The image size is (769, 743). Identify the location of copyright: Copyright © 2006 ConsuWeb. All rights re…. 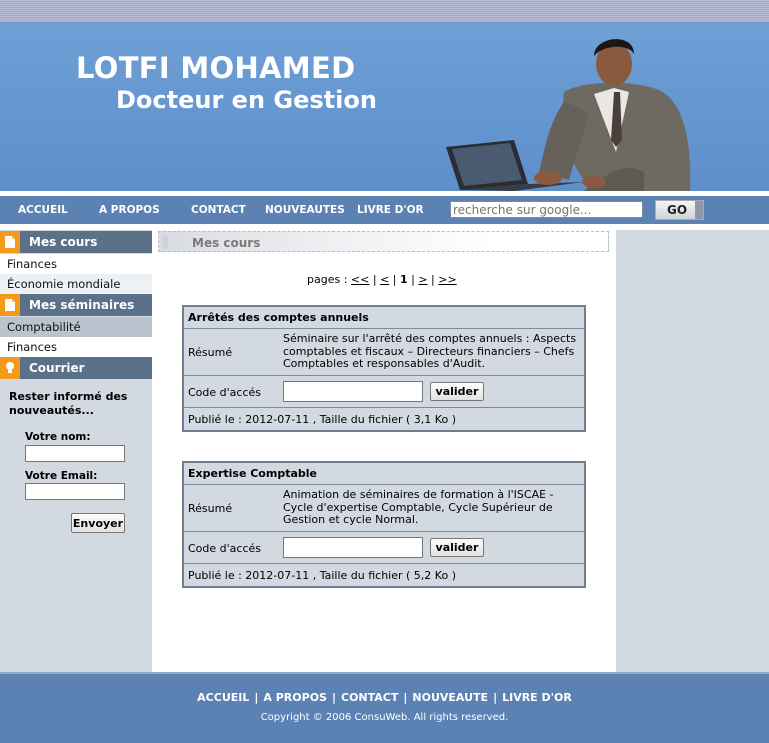
(384, 717).